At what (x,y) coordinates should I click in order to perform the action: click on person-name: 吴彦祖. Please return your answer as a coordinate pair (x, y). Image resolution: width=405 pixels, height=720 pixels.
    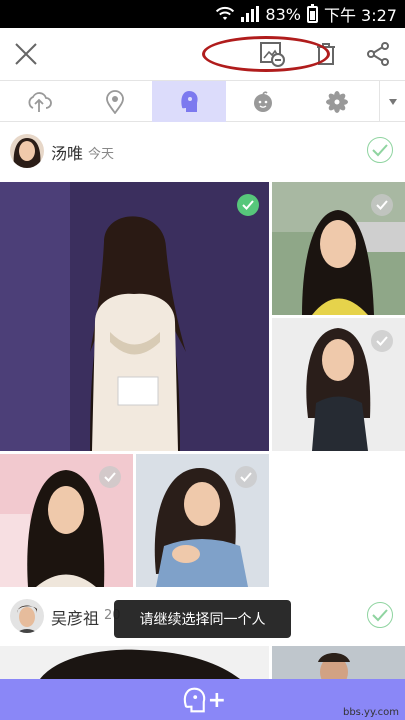
    Looking at the image, I should click on (75, 618).